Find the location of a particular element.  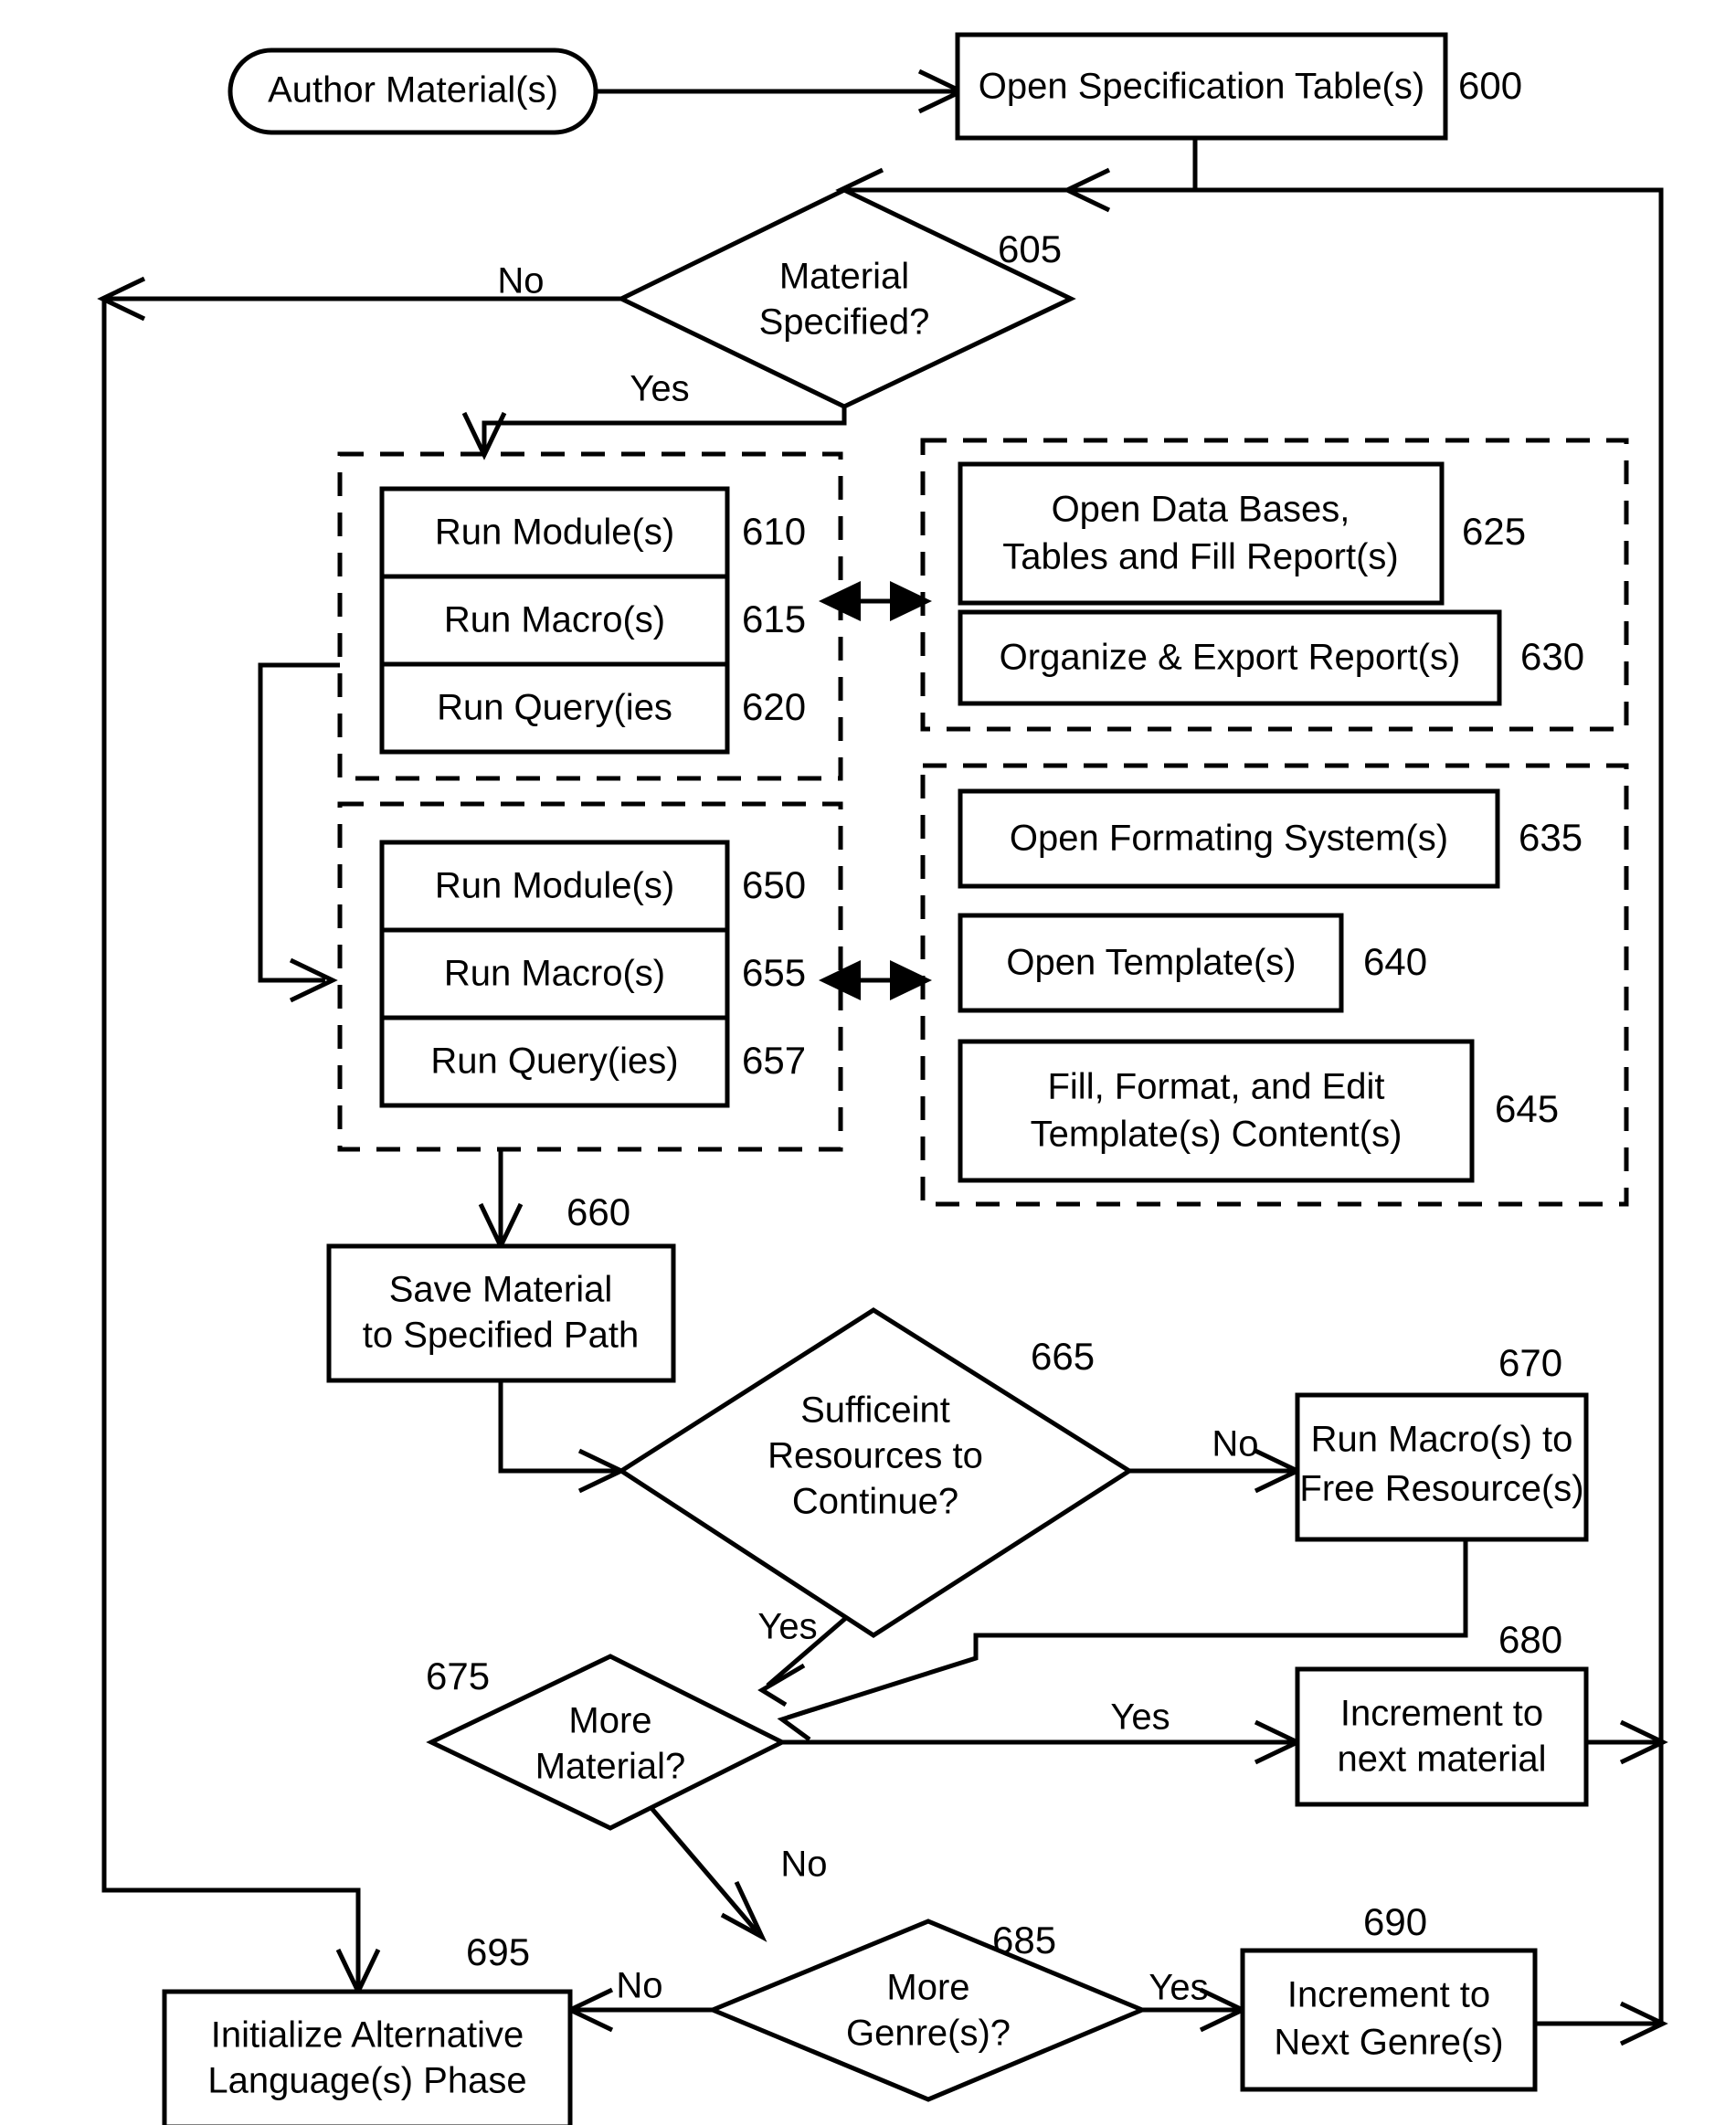

edge-label-675-yes: Yes is located at coordinates (1140, 1717).